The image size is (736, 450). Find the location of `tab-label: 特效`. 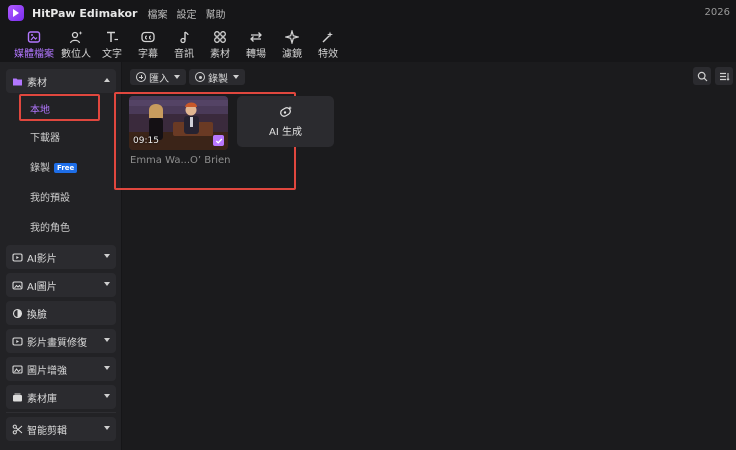

tab-label: 特效 is located at coordinates (328, 54).